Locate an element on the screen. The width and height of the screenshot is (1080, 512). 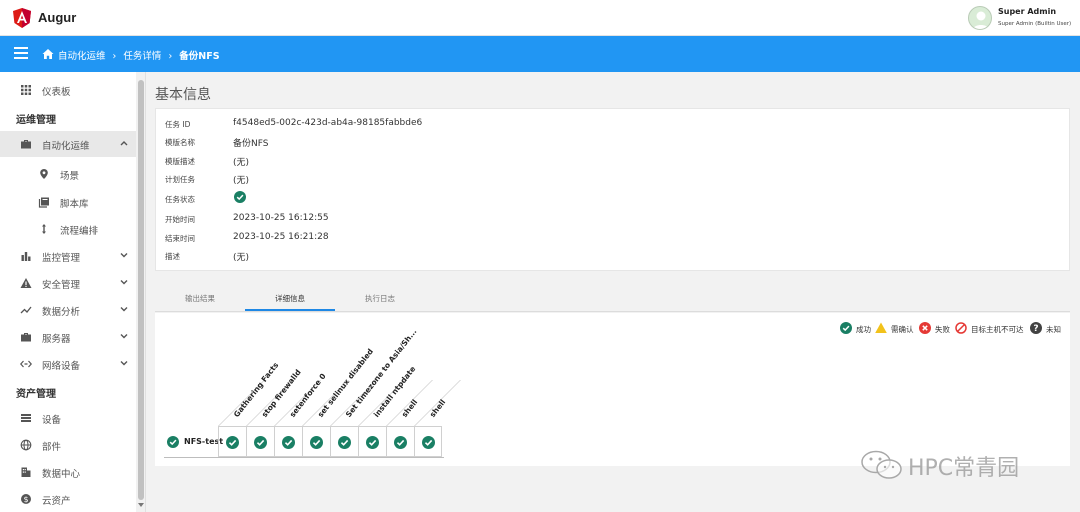
info-value-description: (无) is located at coordinates (241, 258).